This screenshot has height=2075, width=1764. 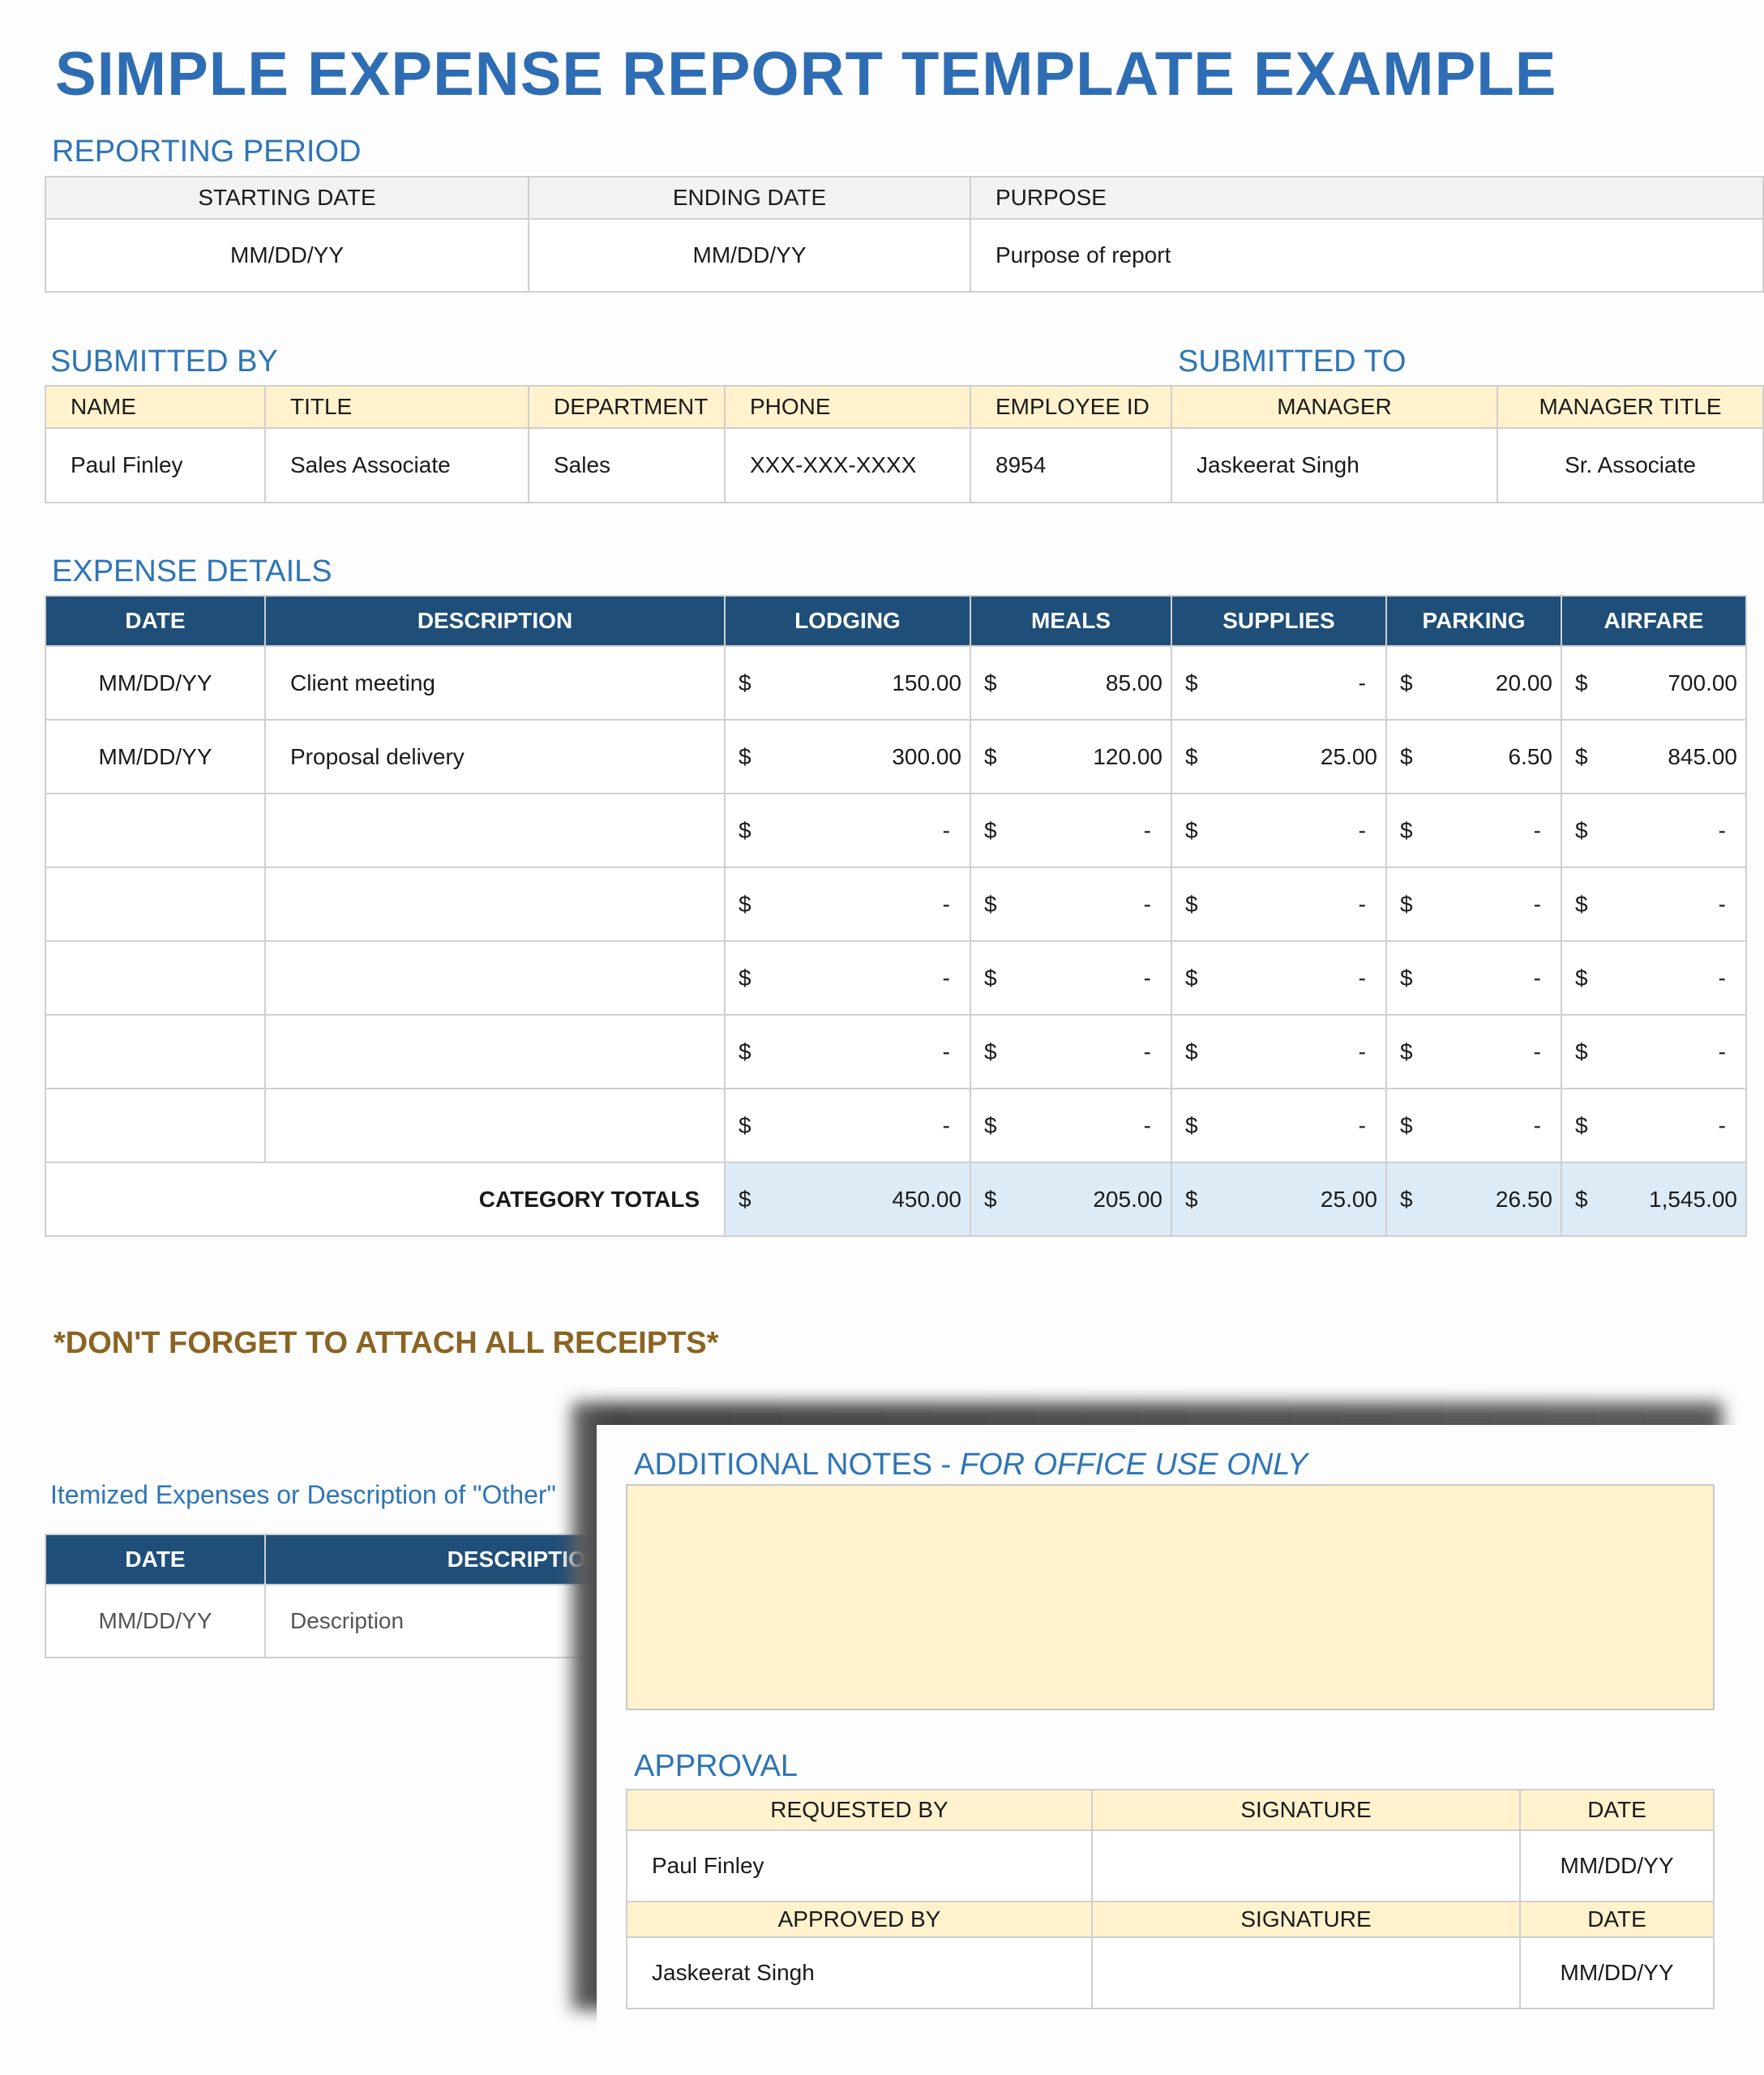 I want to click on approval-label: APPROVAL, so click(x=716, y=1766).